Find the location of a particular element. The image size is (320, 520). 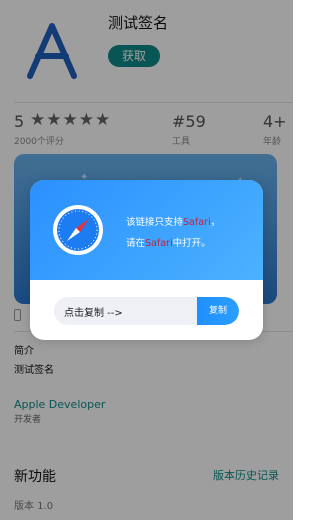

copy-link-field: 点击复制 --> 复制 is located at coordinates (146, 311).